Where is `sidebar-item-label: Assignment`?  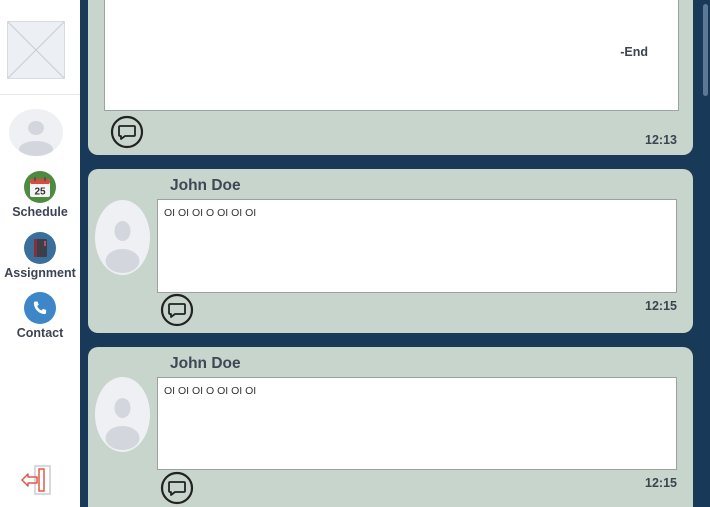
sidebar-item-label: Assignment is located at coordinates (40, 273).